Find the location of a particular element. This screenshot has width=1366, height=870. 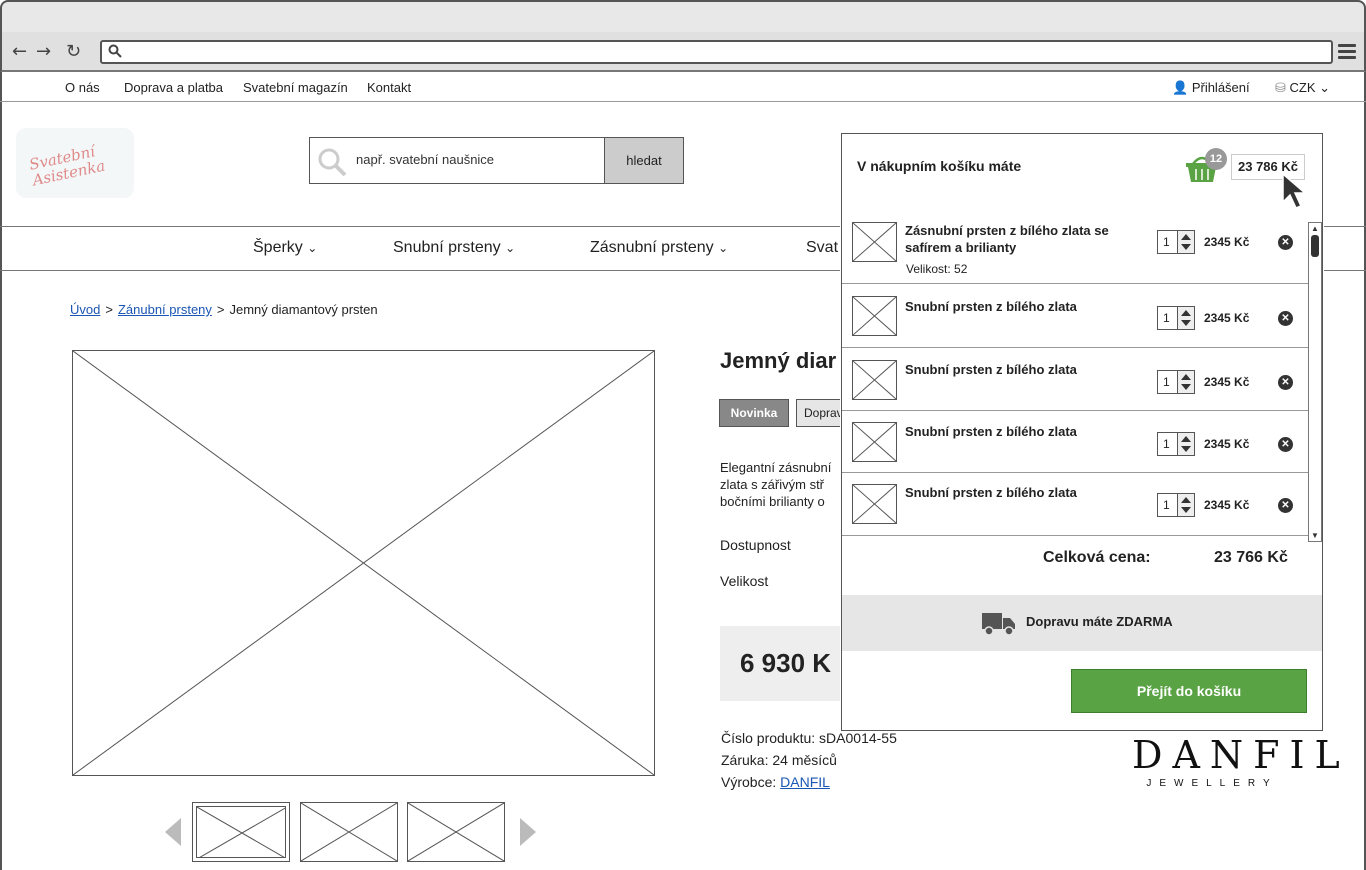

breadcrumb-home: Úvod is located at coordinates (85, 309).